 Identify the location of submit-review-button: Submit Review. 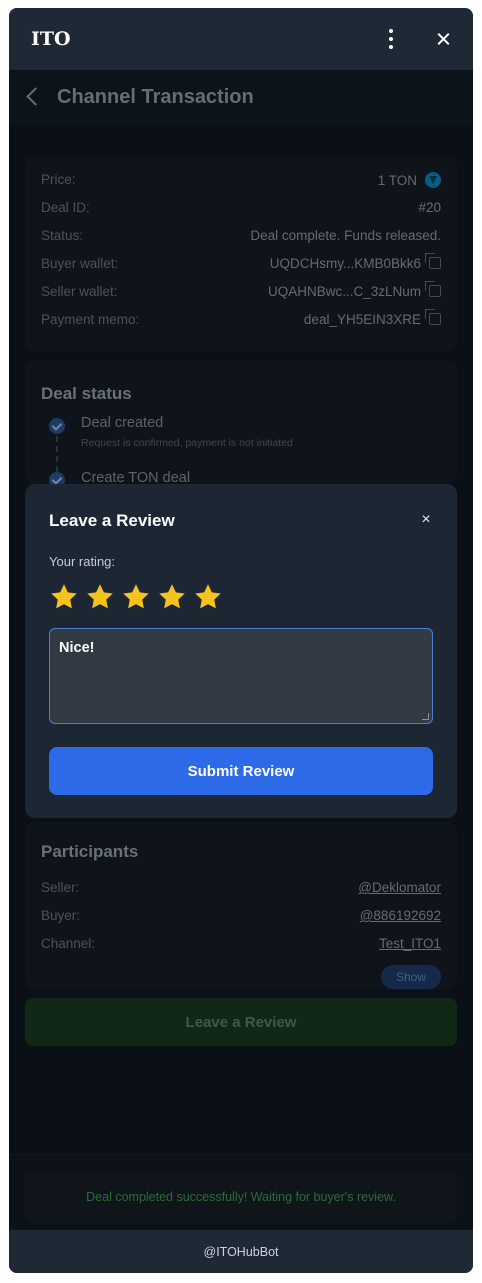
(241, 771).